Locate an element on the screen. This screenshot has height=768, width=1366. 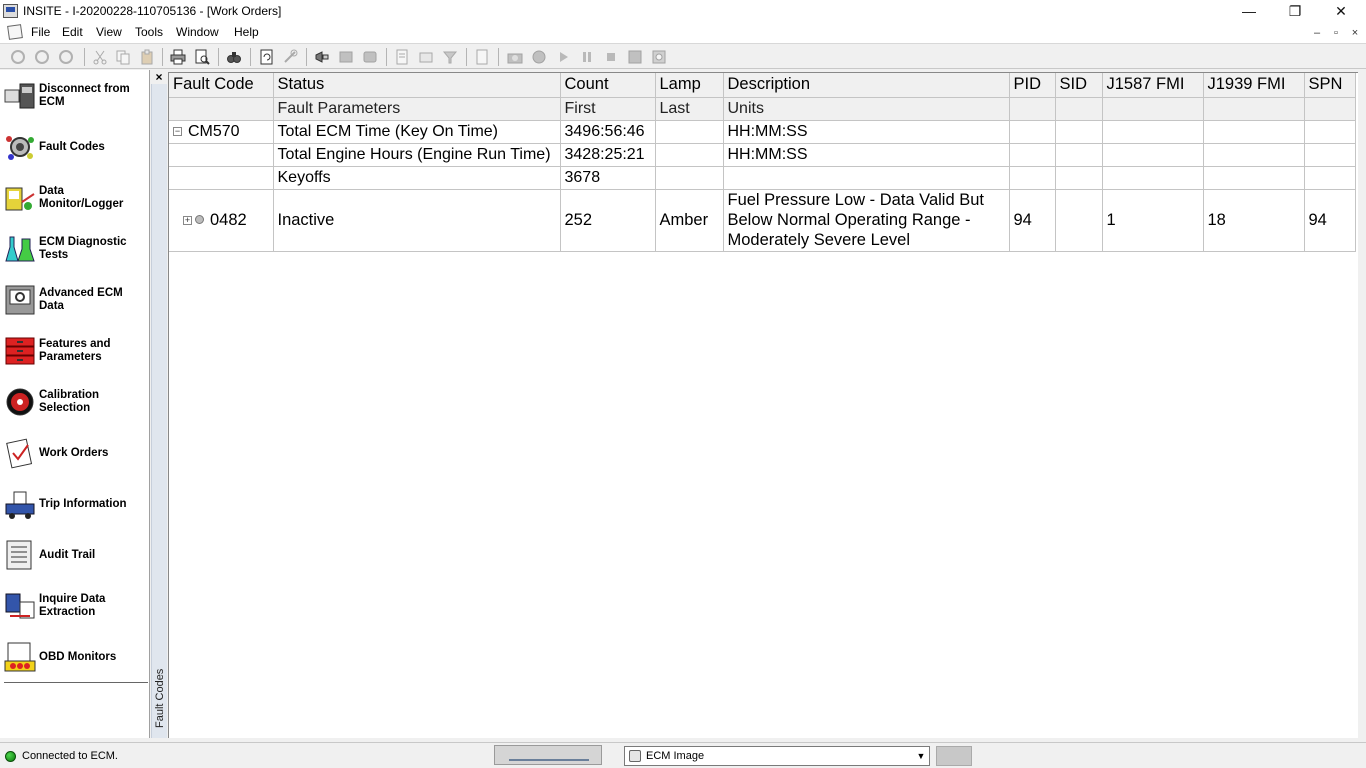
tool-icon is located at coordinates (290, 57).